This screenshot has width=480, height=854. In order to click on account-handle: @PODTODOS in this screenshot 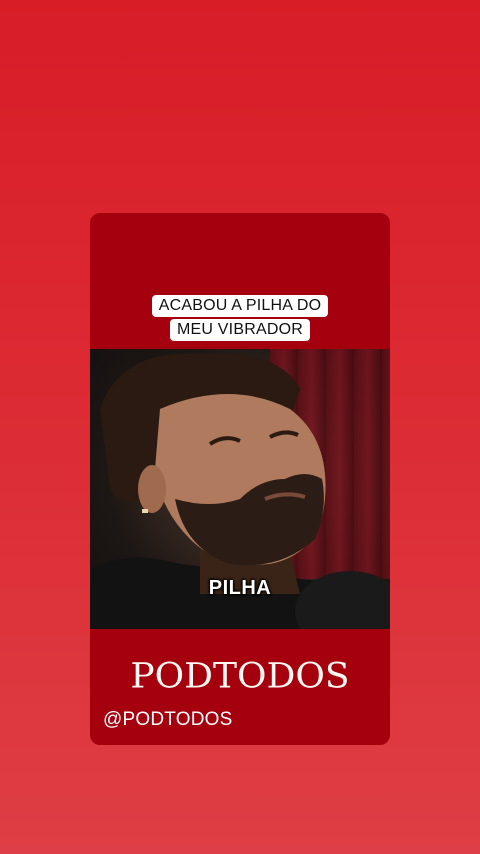, I will do `click(167, 720)`.